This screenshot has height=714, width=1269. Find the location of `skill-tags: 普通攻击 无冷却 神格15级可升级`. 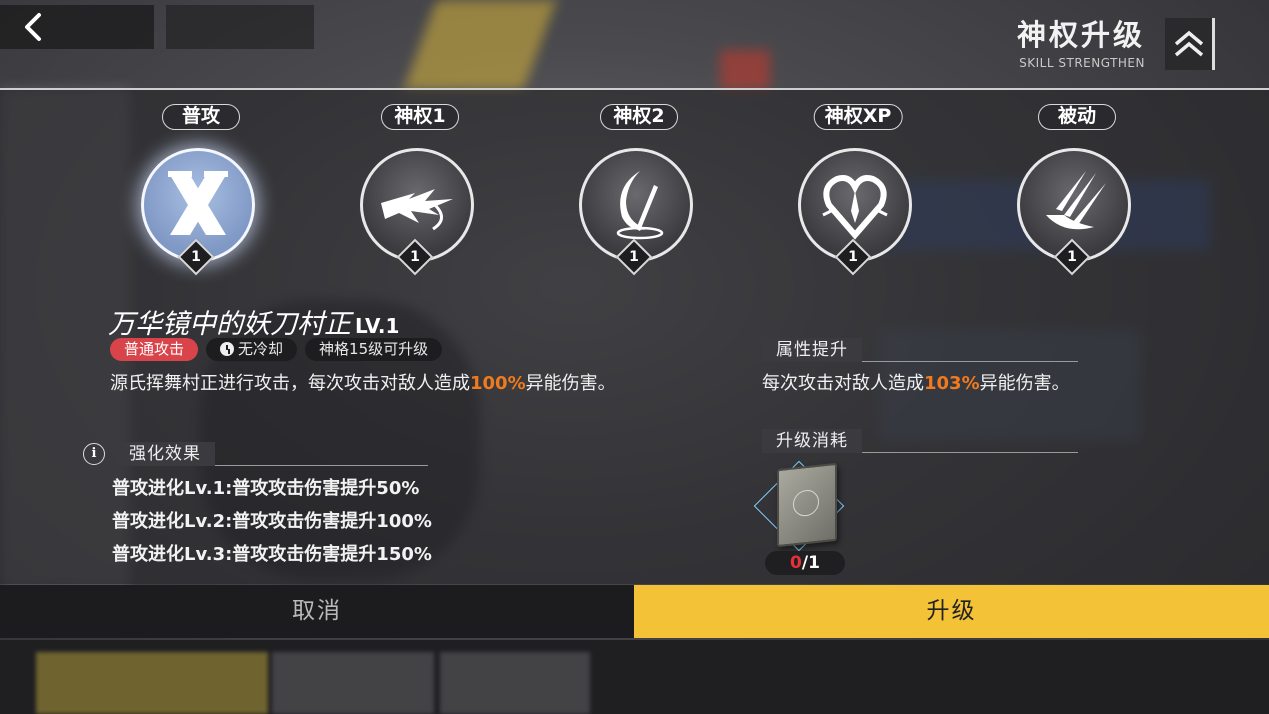

skill-tags: 普通攻击 无冷却 神格15级可升级 is located at coordinates (276, 349).